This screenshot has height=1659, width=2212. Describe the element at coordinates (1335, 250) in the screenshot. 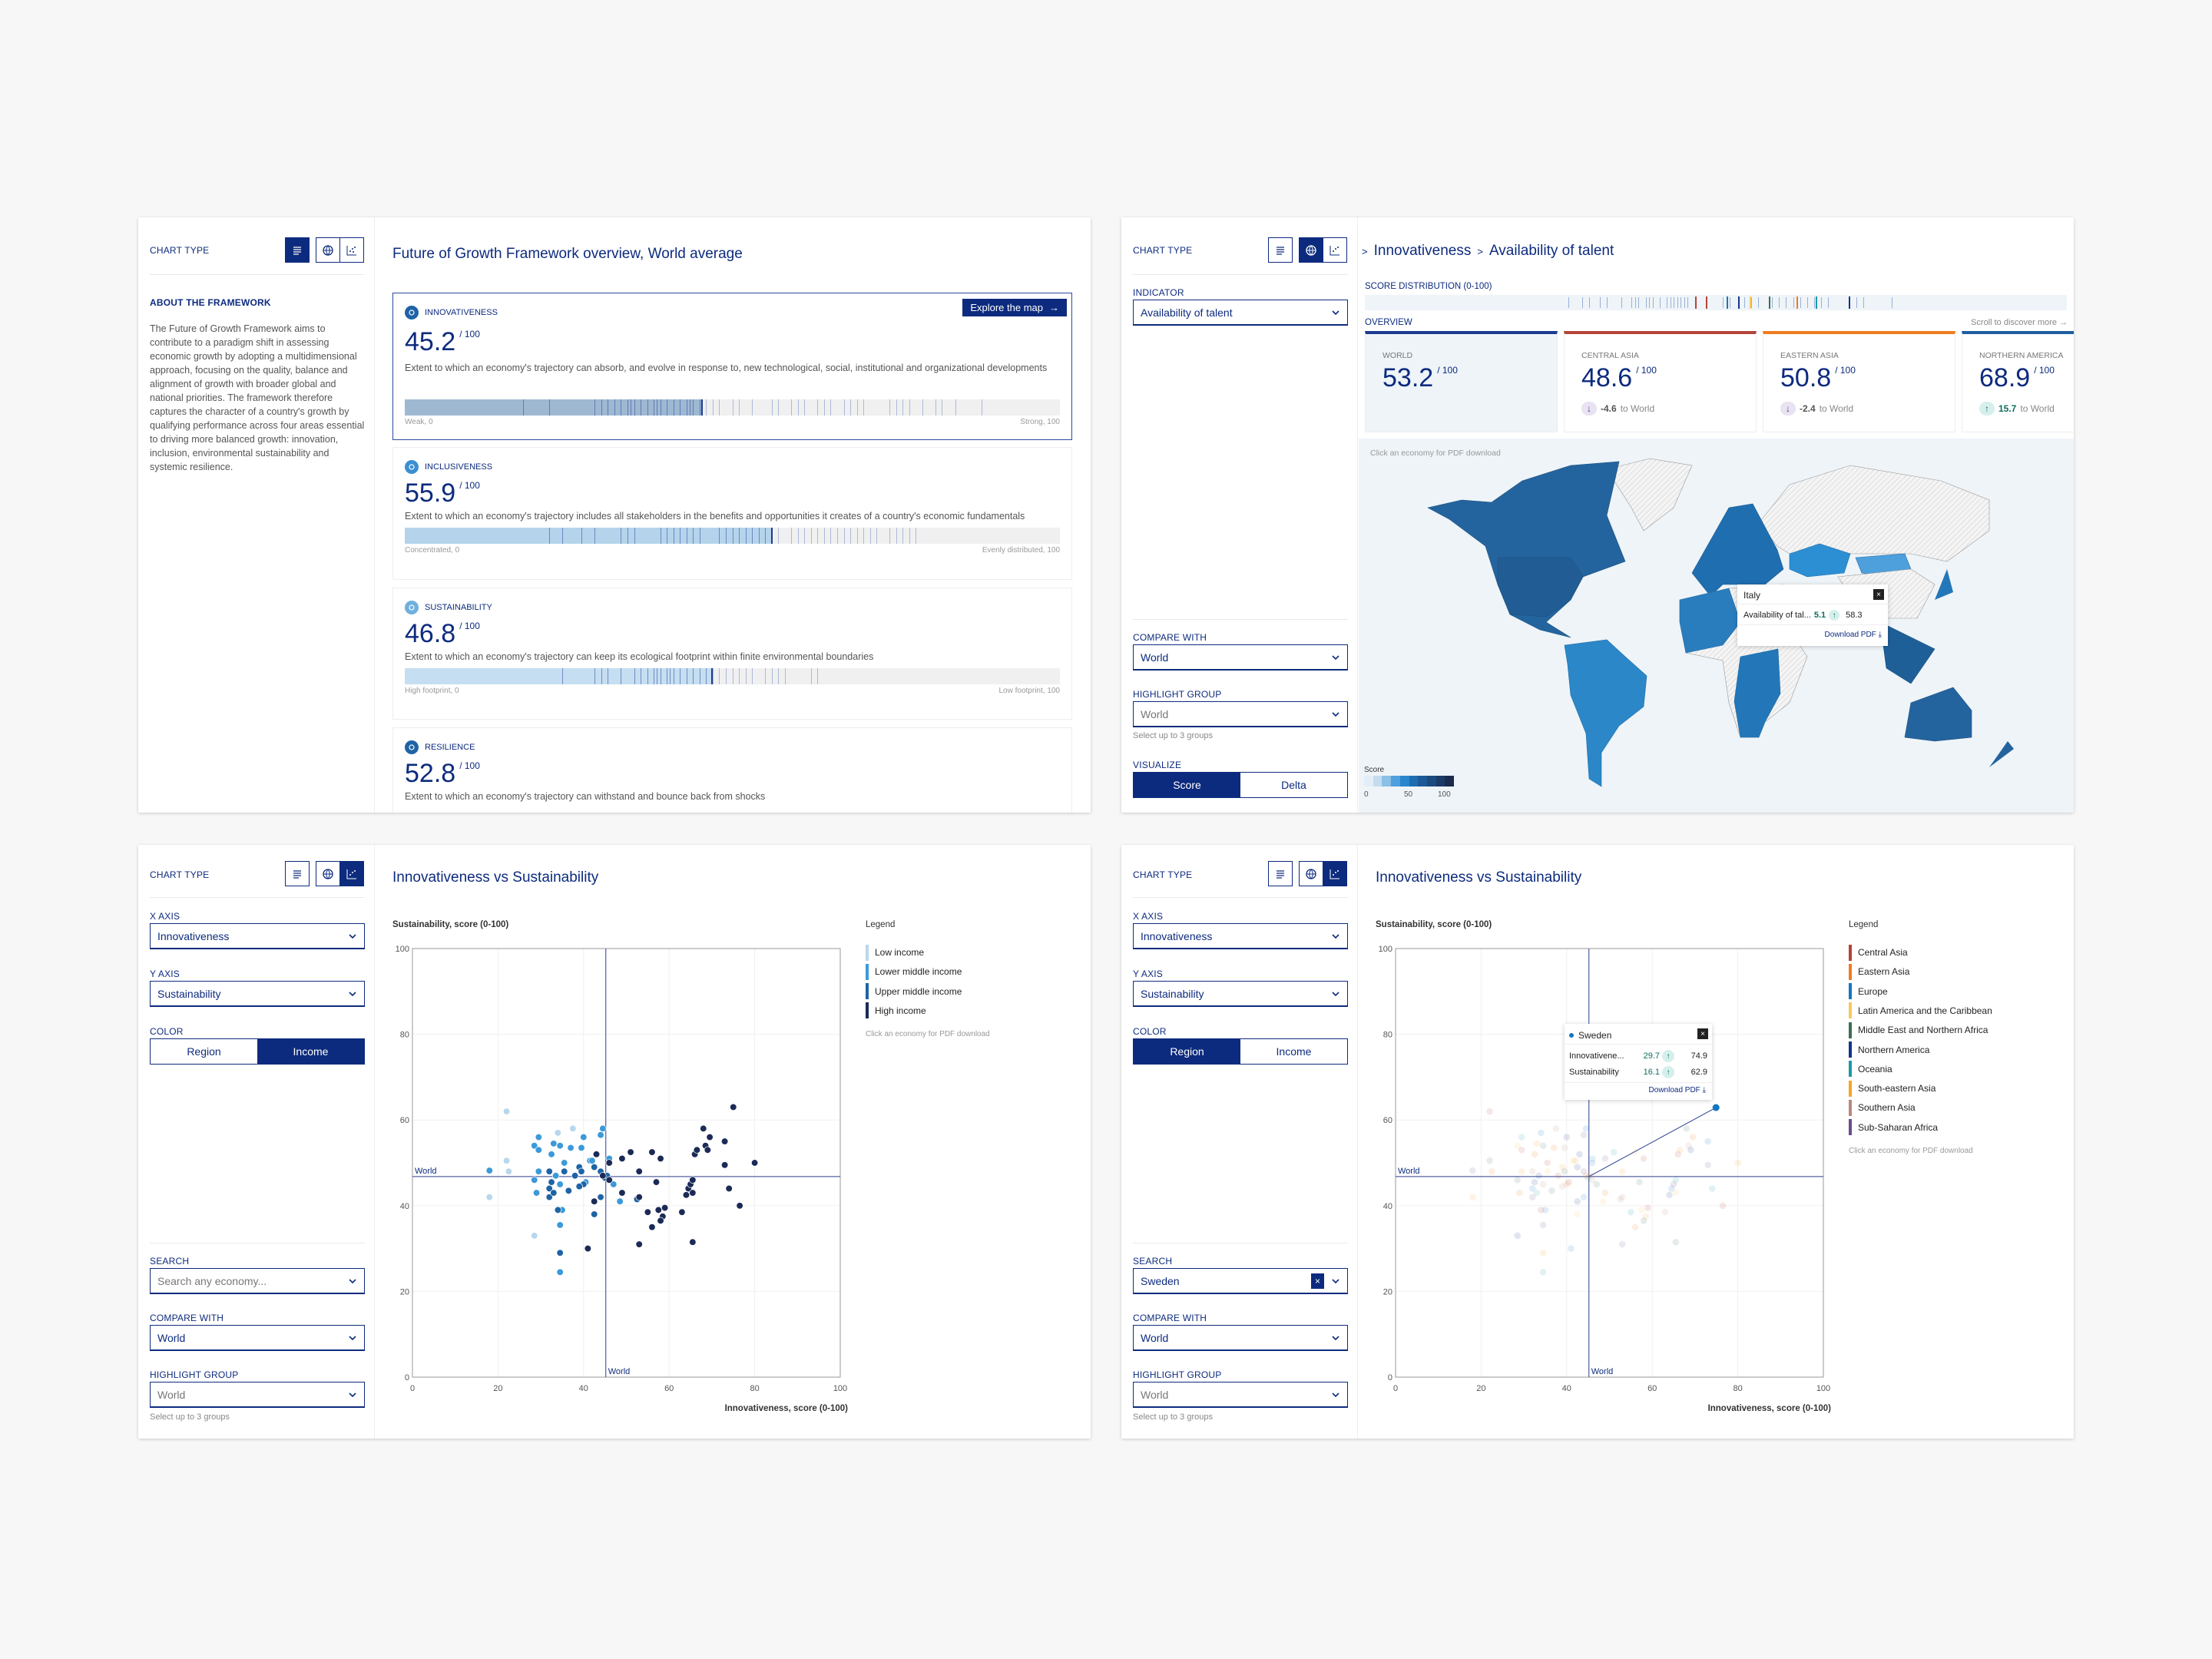

I see `chart-type-scatter-button` at that location.